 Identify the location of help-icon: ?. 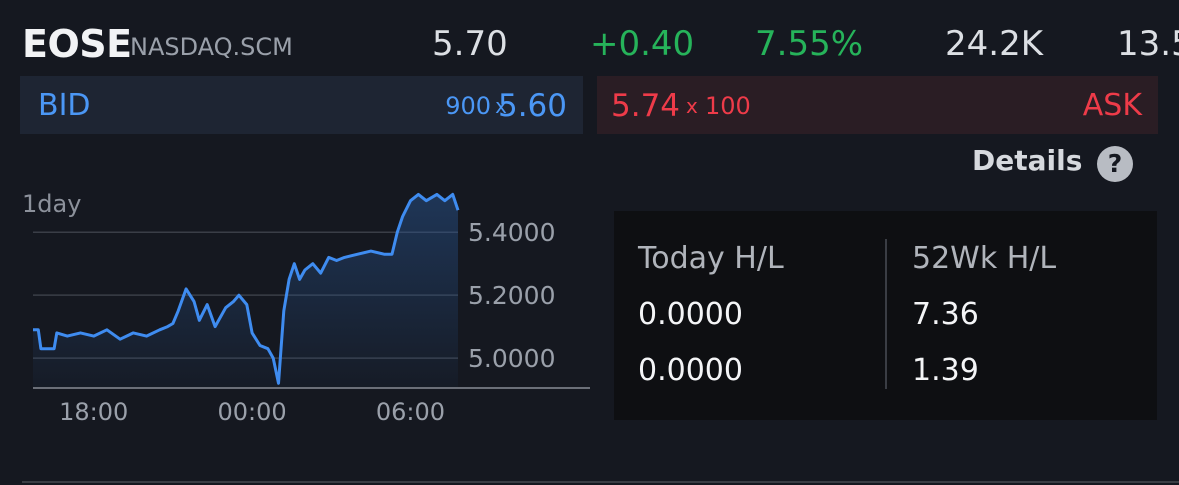
(1115, 164).